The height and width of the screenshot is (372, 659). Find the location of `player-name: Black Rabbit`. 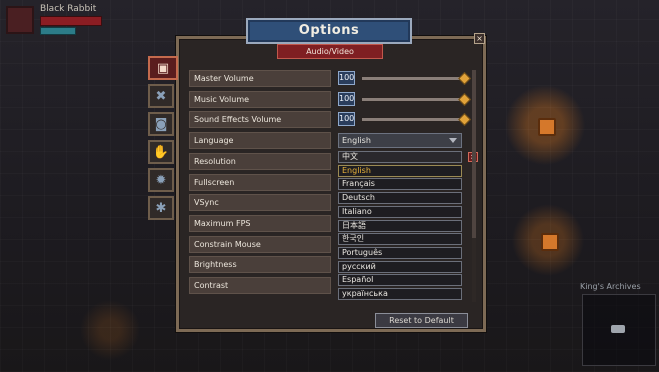

player-name: Black Rabbit is located at coordinates (68, 9).